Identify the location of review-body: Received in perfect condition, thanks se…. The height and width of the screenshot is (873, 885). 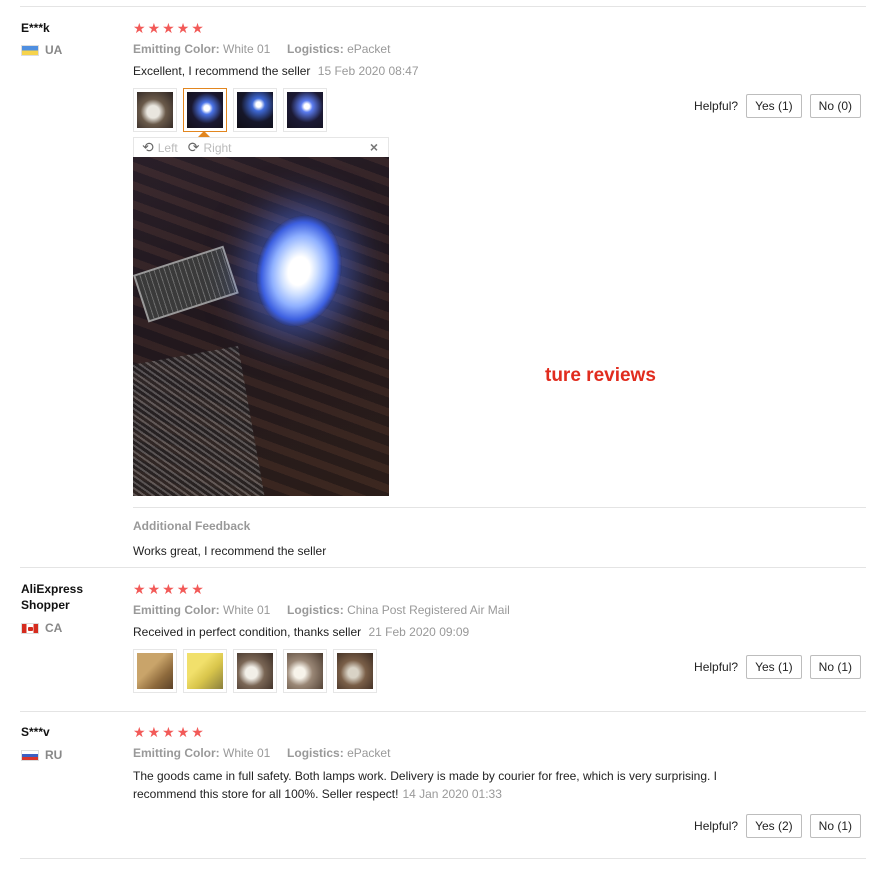
(247, 632).